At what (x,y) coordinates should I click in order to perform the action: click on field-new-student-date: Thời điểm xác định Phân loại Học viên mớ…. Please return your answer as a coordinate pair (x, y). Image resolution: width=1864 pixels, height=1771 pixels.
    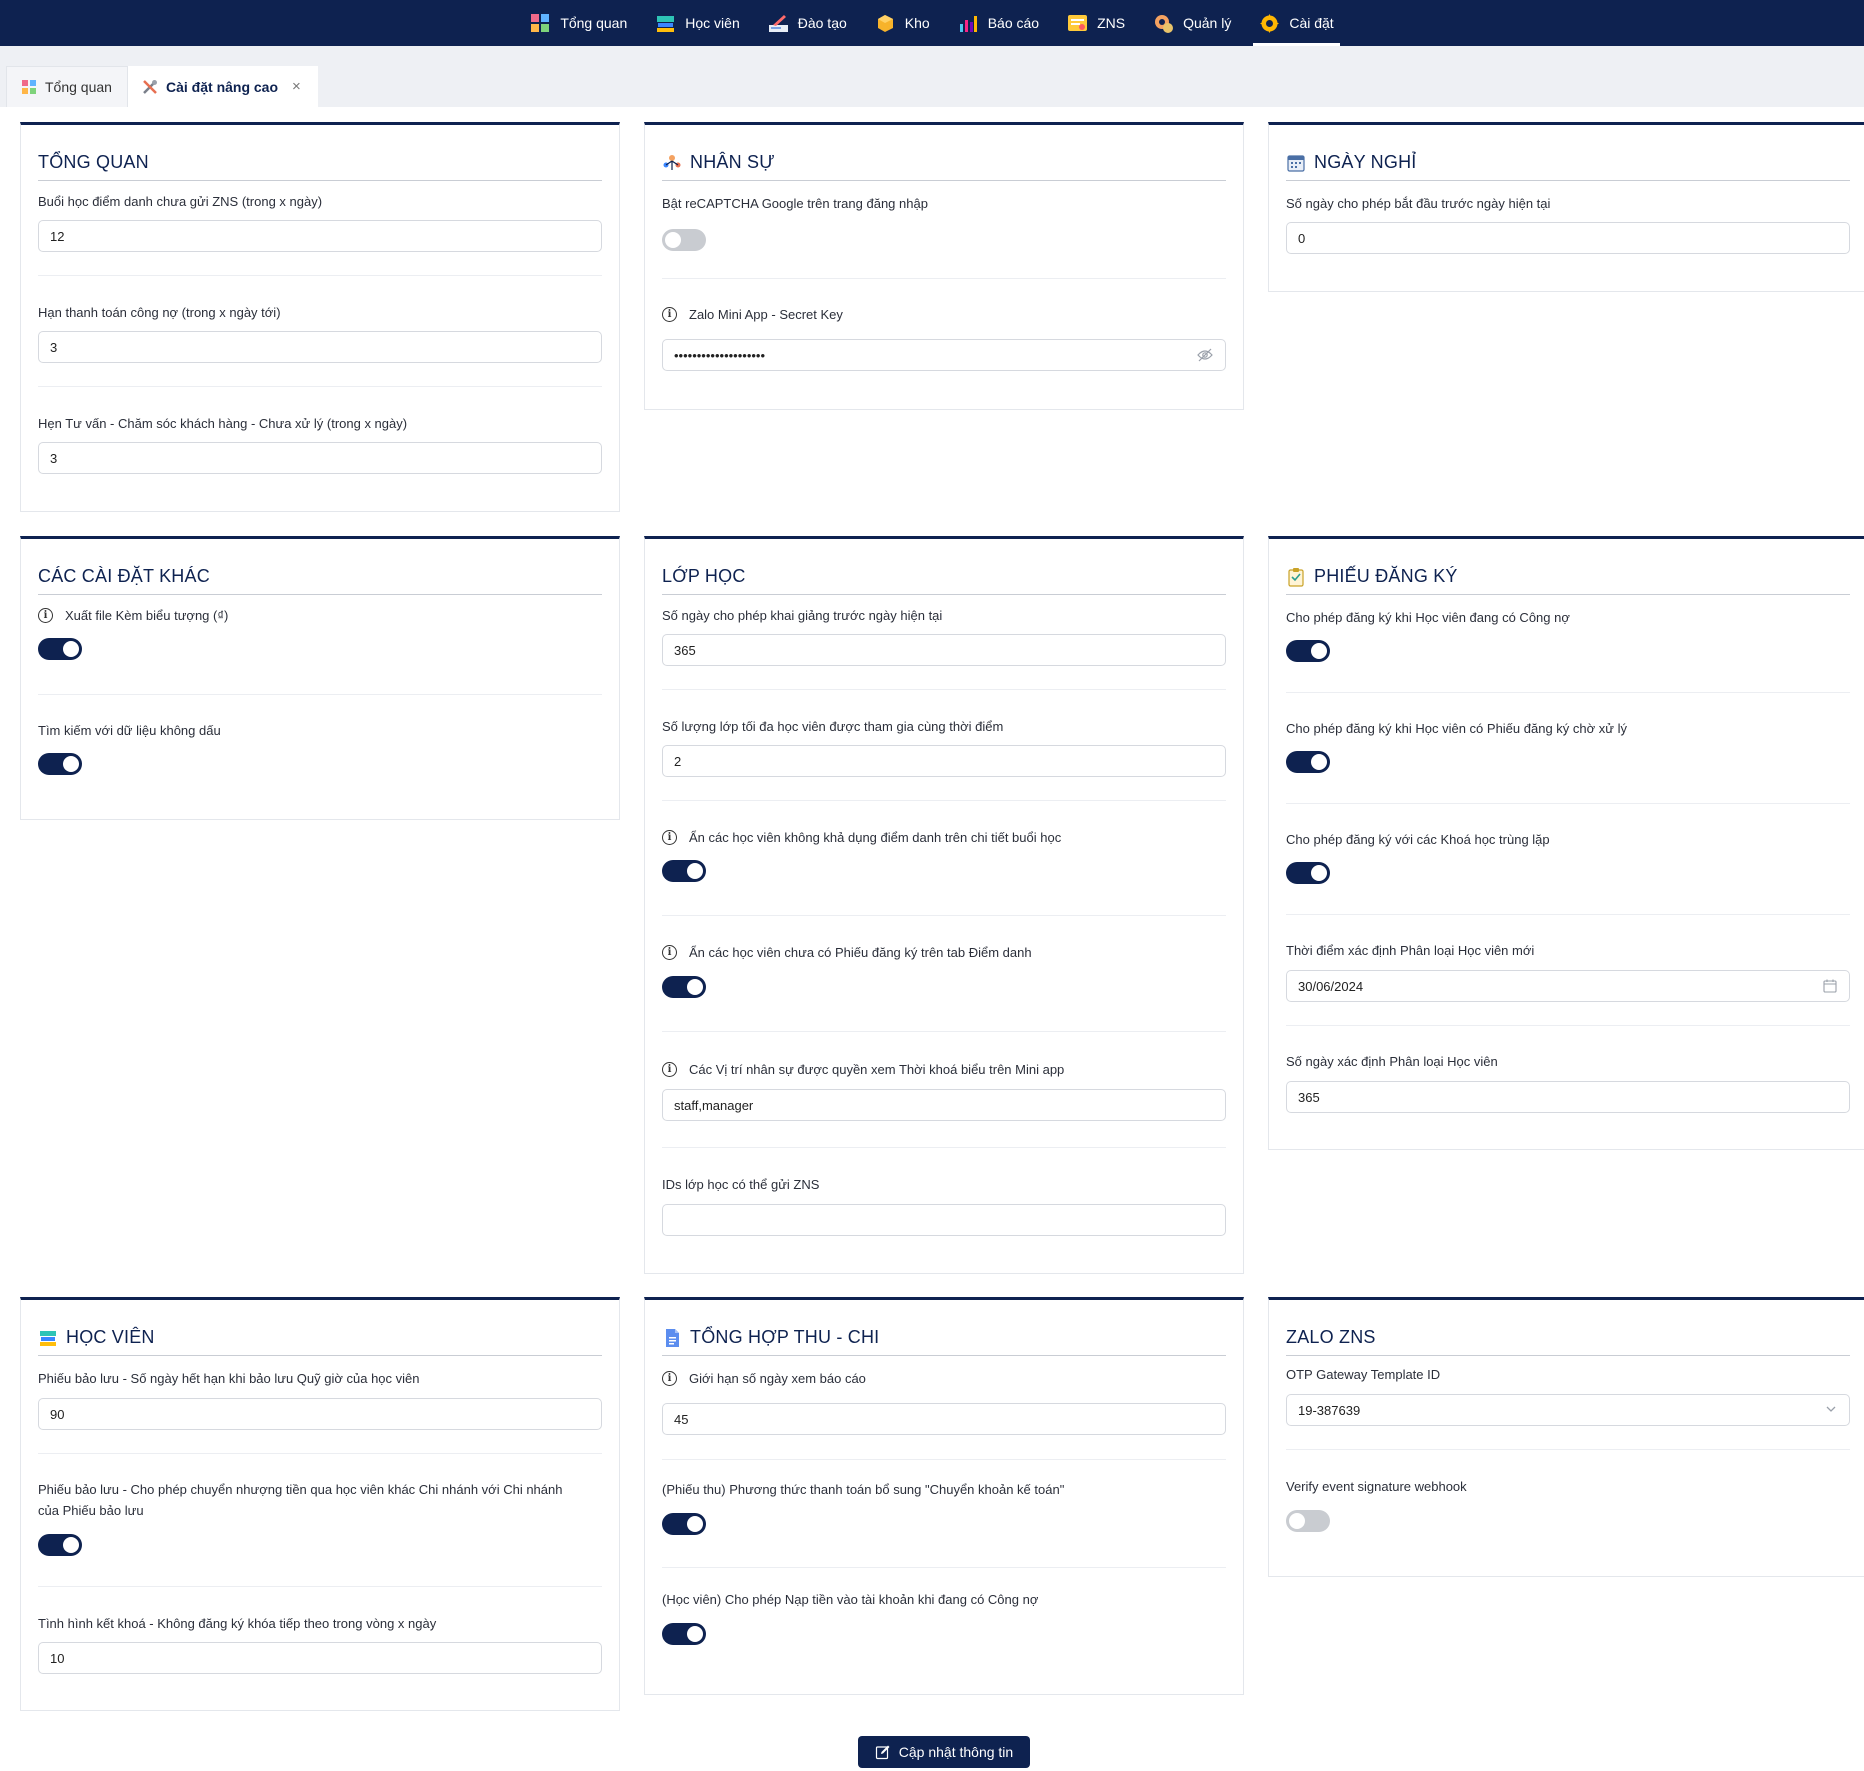
    Looking at the image, I should click on (1568, 971).